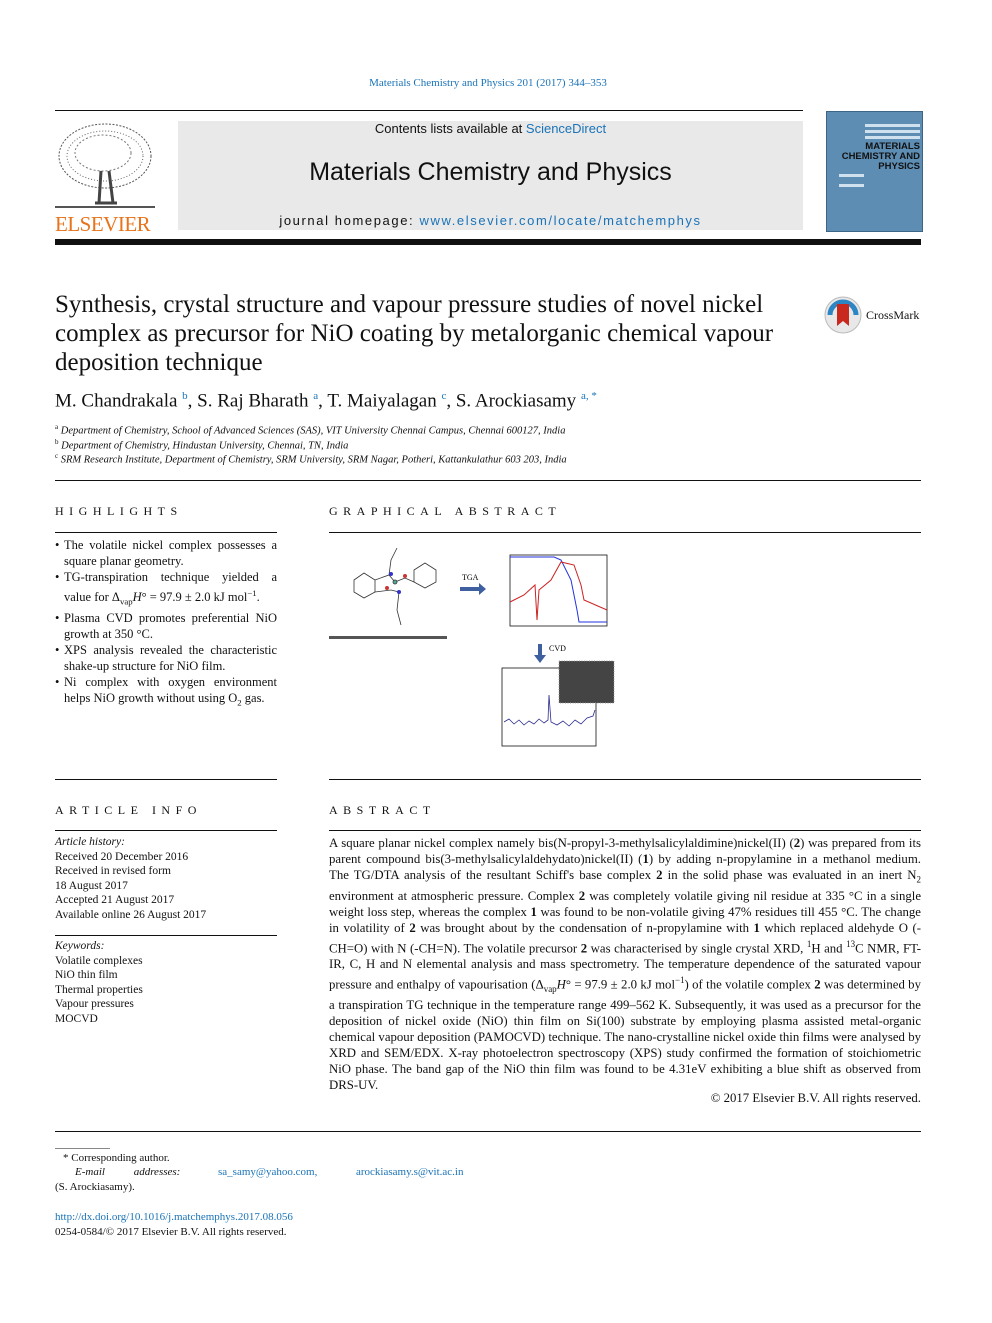 This screenshot has height=1323, width=992. What do you see at coordinates (185, 396) in the screenshot?
I see `author-affil-mark: b` at bounding box center [185, 396].